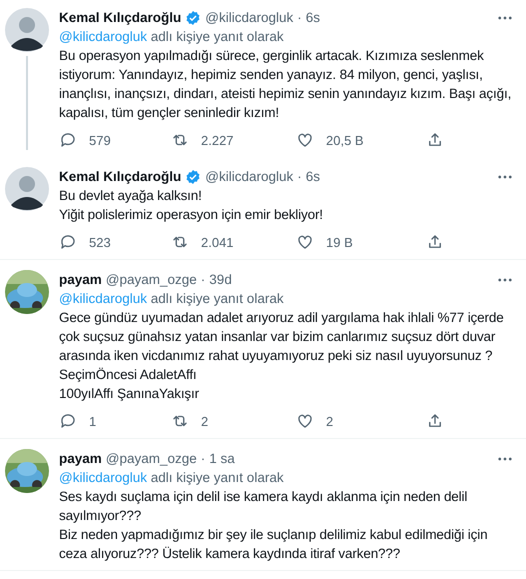 The image size is (526, 579). Describe the element at coordinates (345, 140) in the screenshot. I see `like-count: 20,5 B` at that location.